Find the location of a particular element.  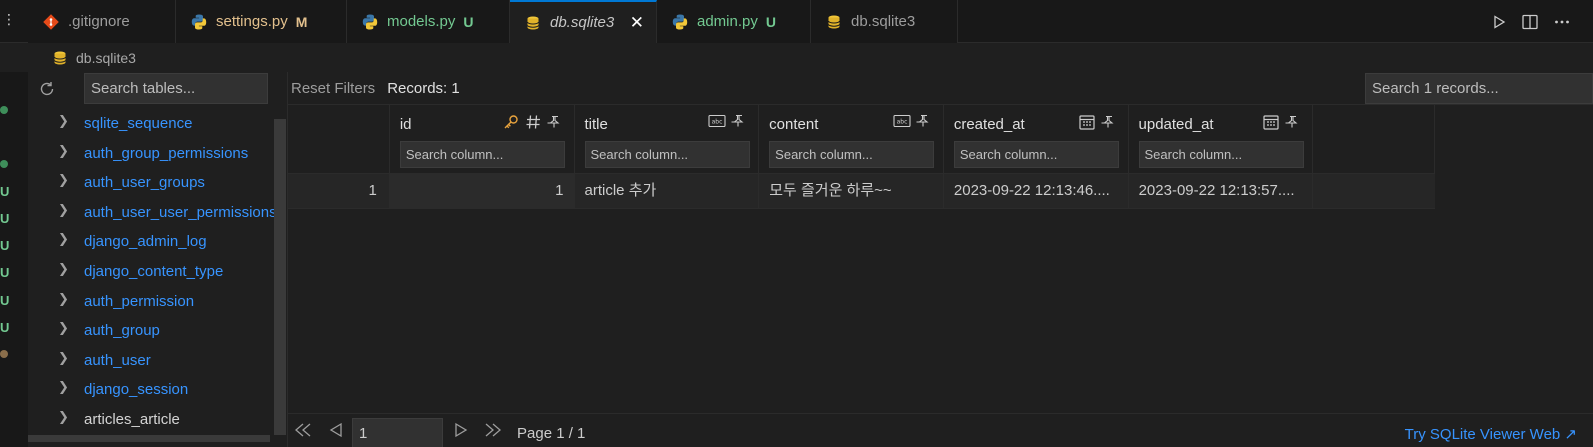

table-item-auth-user: ❯ auth_user is located at coordinates (151, 361).